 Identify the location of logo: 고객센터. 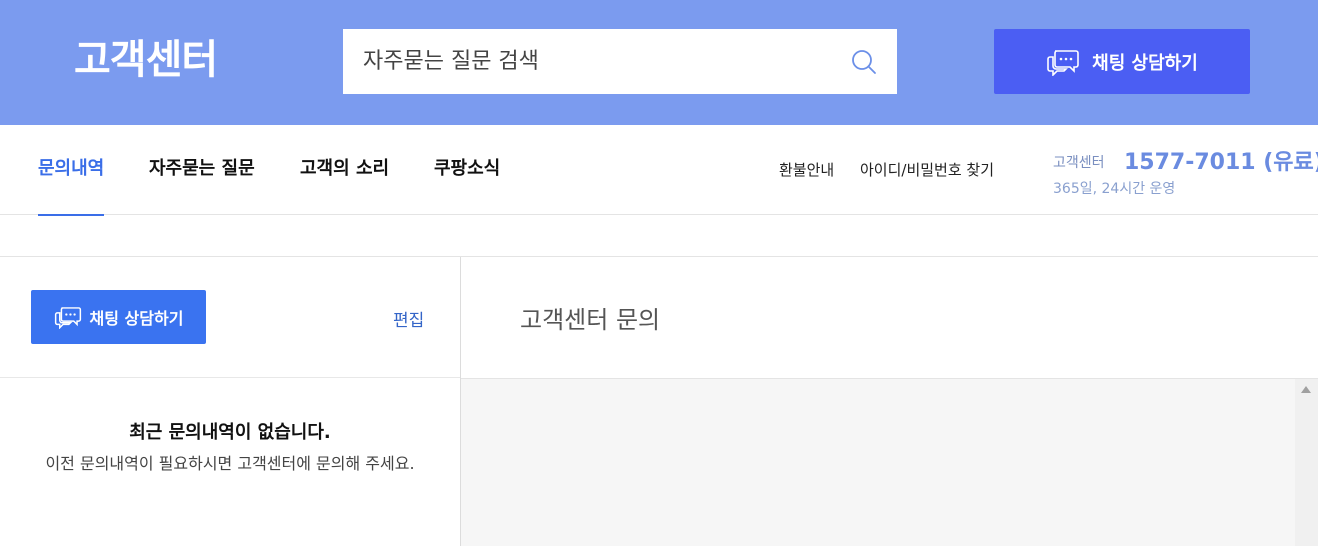
(146, 60).